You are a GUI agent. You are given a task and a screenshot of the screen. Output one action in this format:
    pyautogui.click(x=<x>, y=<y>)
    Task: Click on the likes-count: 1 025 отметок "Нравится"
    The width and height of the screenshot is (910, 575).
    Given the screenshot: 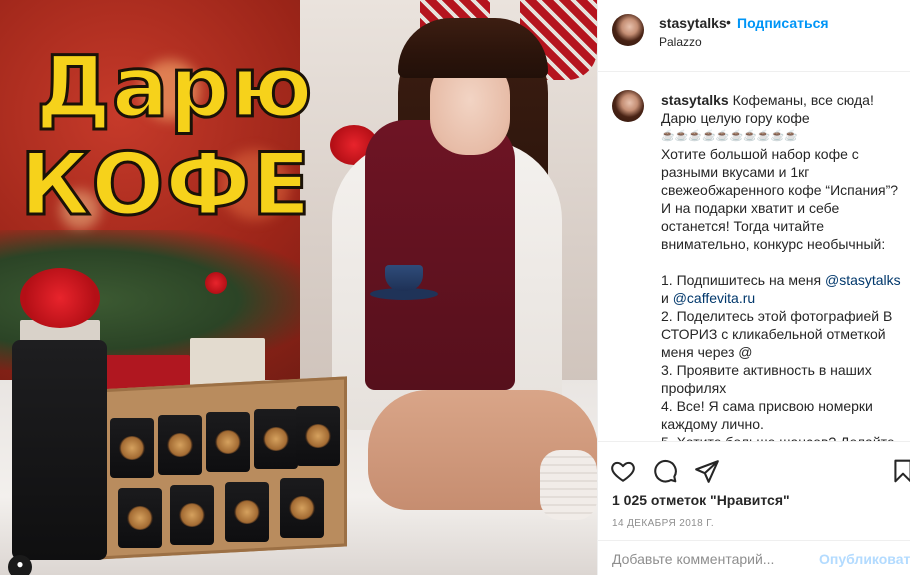 What is the action you would take?
    pyautogui.click(x=701, y=500)
    